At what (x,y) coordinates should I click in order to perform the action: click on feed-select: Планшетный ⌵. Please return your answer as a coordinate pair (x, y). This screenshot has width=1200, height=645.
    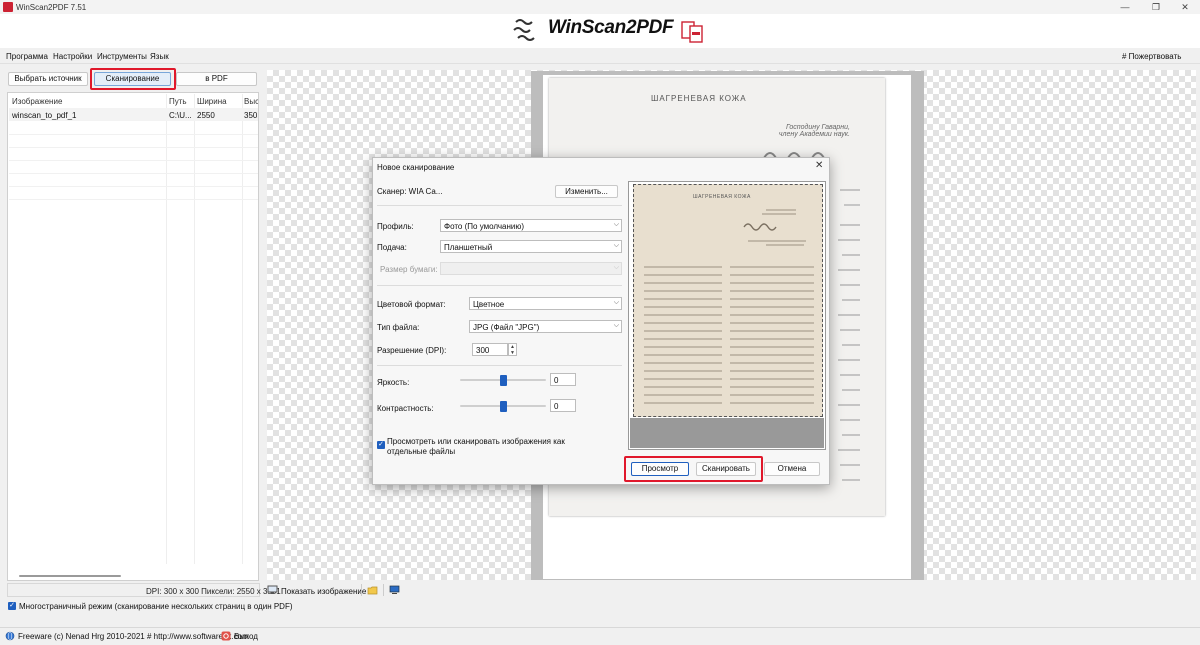
    Looking at the image, I should click on (531, 246).